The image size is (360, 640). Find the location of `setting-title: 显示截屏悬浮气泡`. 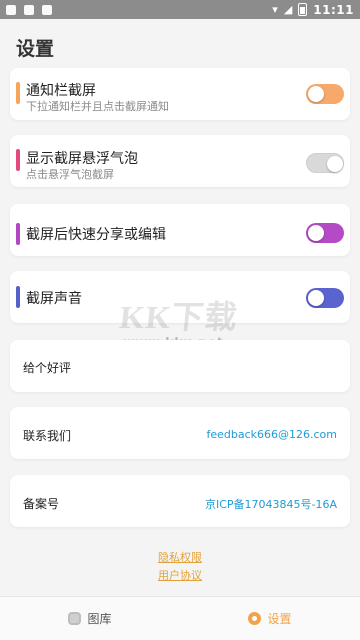

setting-title: 显示截屏悬浮气泡 is located at coordinates (82, 159).